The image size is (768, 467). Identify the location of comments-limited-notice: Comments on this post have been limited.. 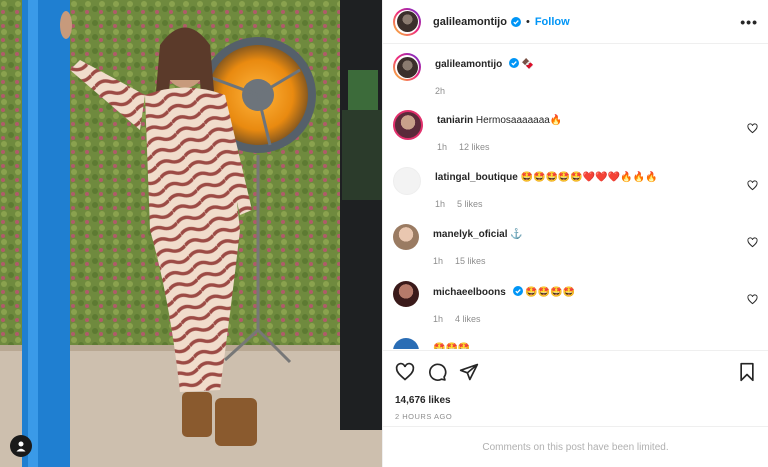
(575, 446).